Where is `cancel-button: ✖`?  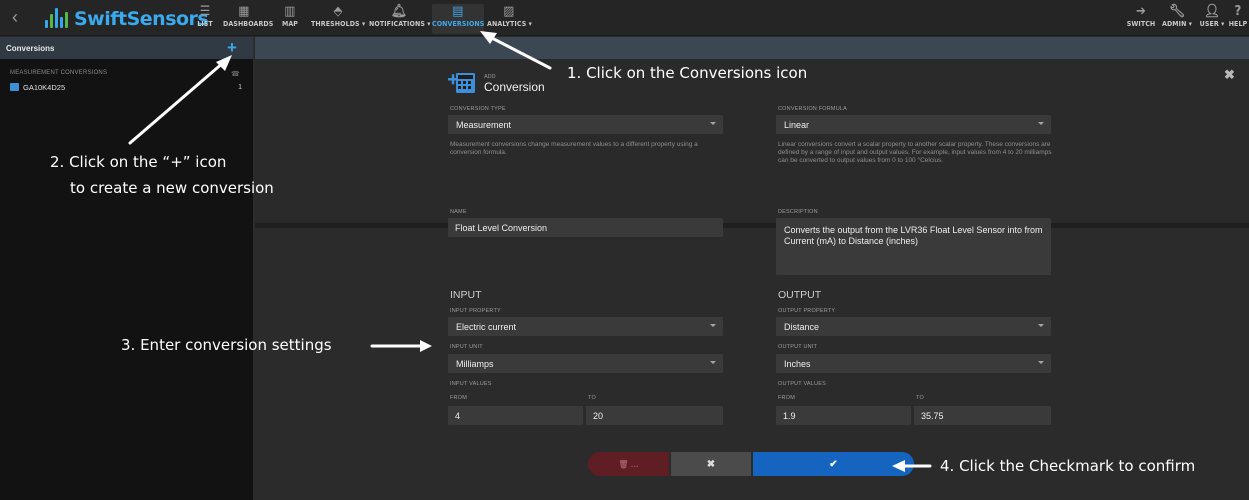
cancel-button: ✖ is located at coordinates (711, 464).